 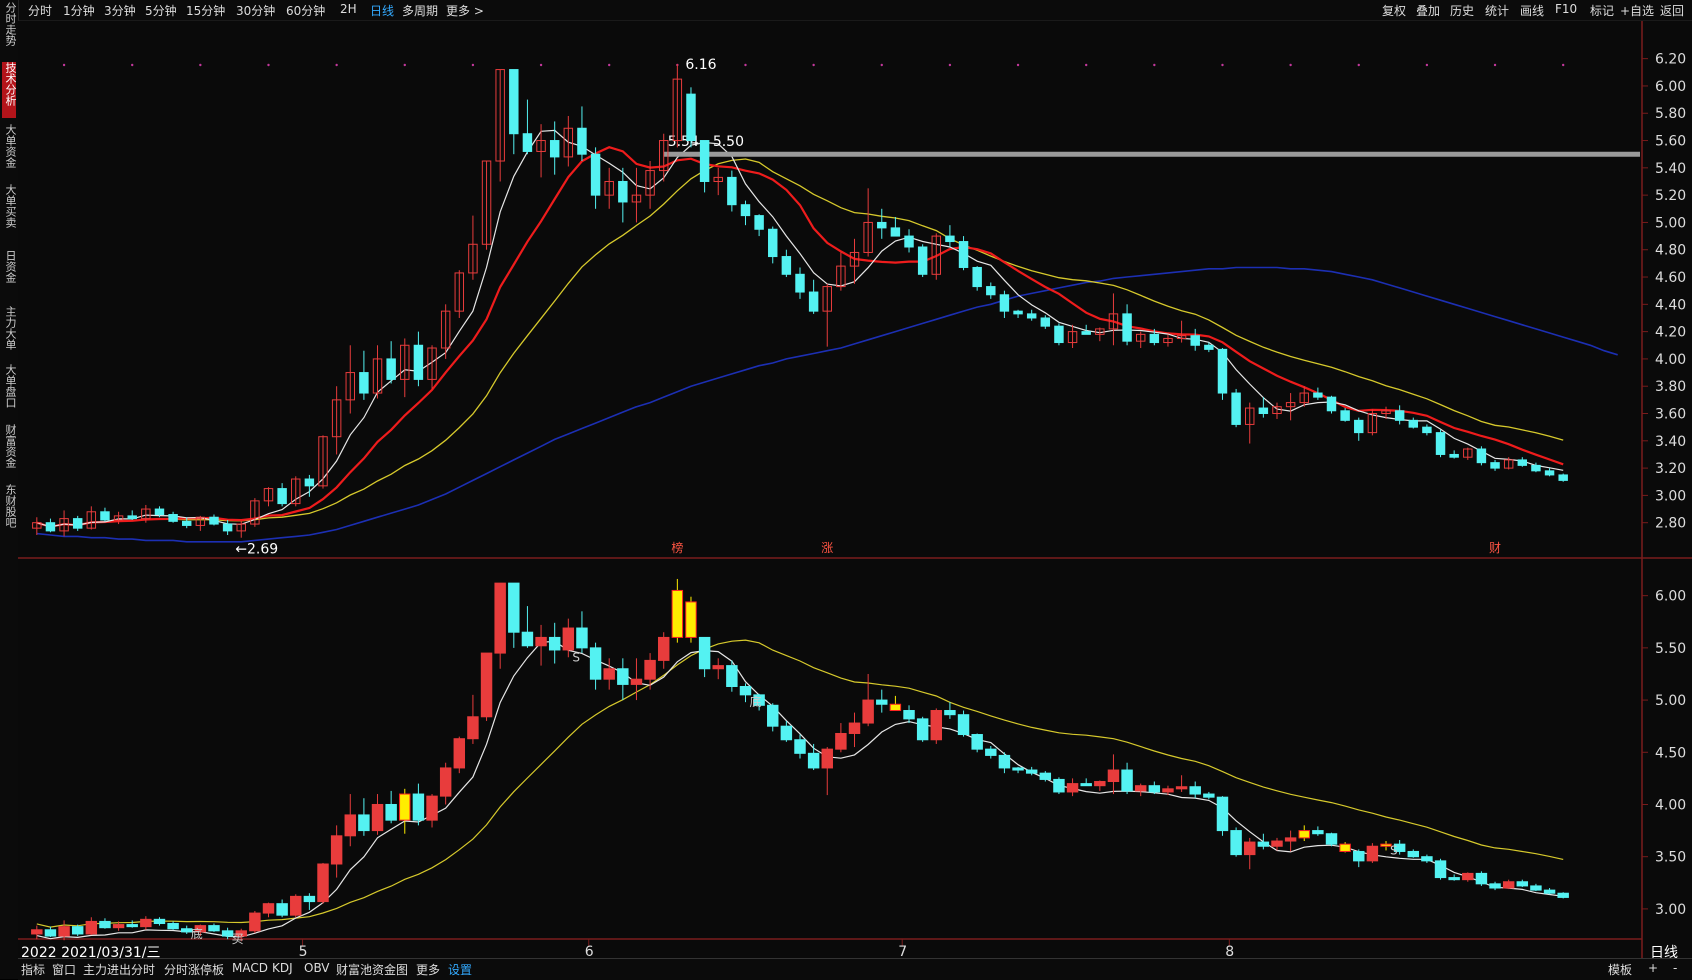 What do you see at coordinates (317, 968) in the screenshot?
I see `bottom-tab-6: OBV` at bounding box center [317, 968].